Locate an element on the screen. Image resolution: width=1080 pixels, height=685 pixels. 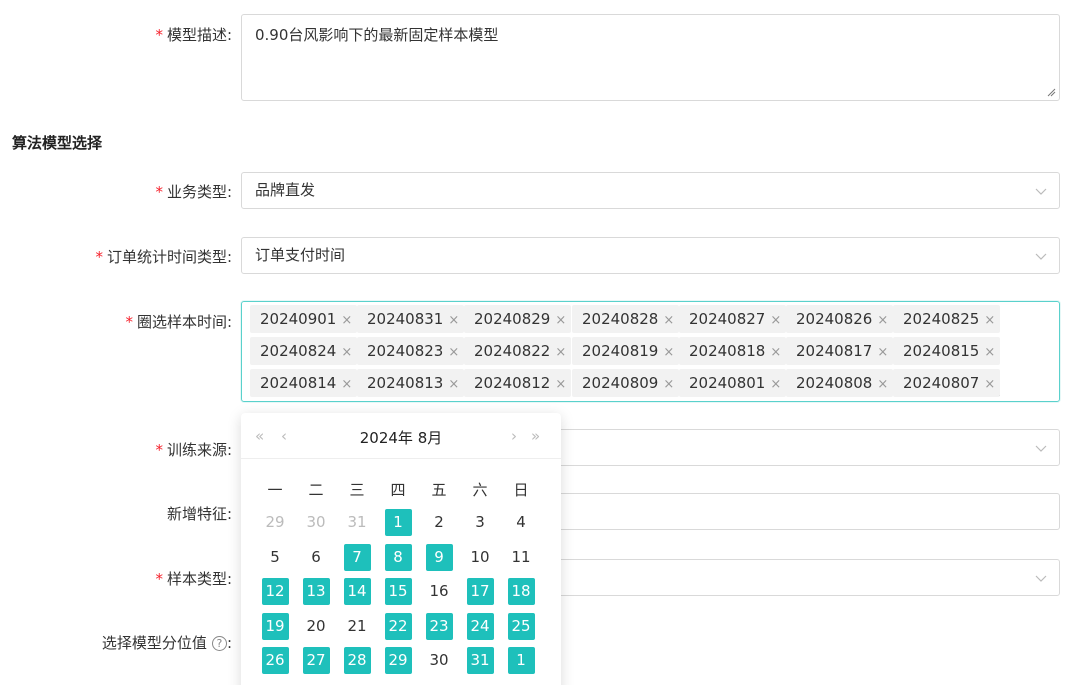
calendar-day: 11 is located at coordinates (521, 557).